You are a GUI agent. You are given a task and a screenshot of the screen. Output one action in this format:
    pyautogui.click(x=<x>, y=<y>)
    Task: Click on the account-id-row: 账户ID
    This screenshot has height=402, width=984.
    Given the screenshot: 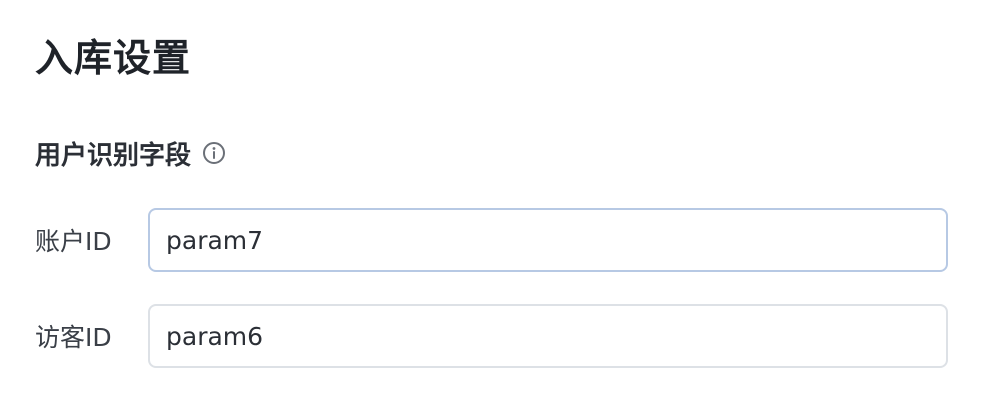 What is the action you would take?
    pyautogui.click(x=491, y=240)
    